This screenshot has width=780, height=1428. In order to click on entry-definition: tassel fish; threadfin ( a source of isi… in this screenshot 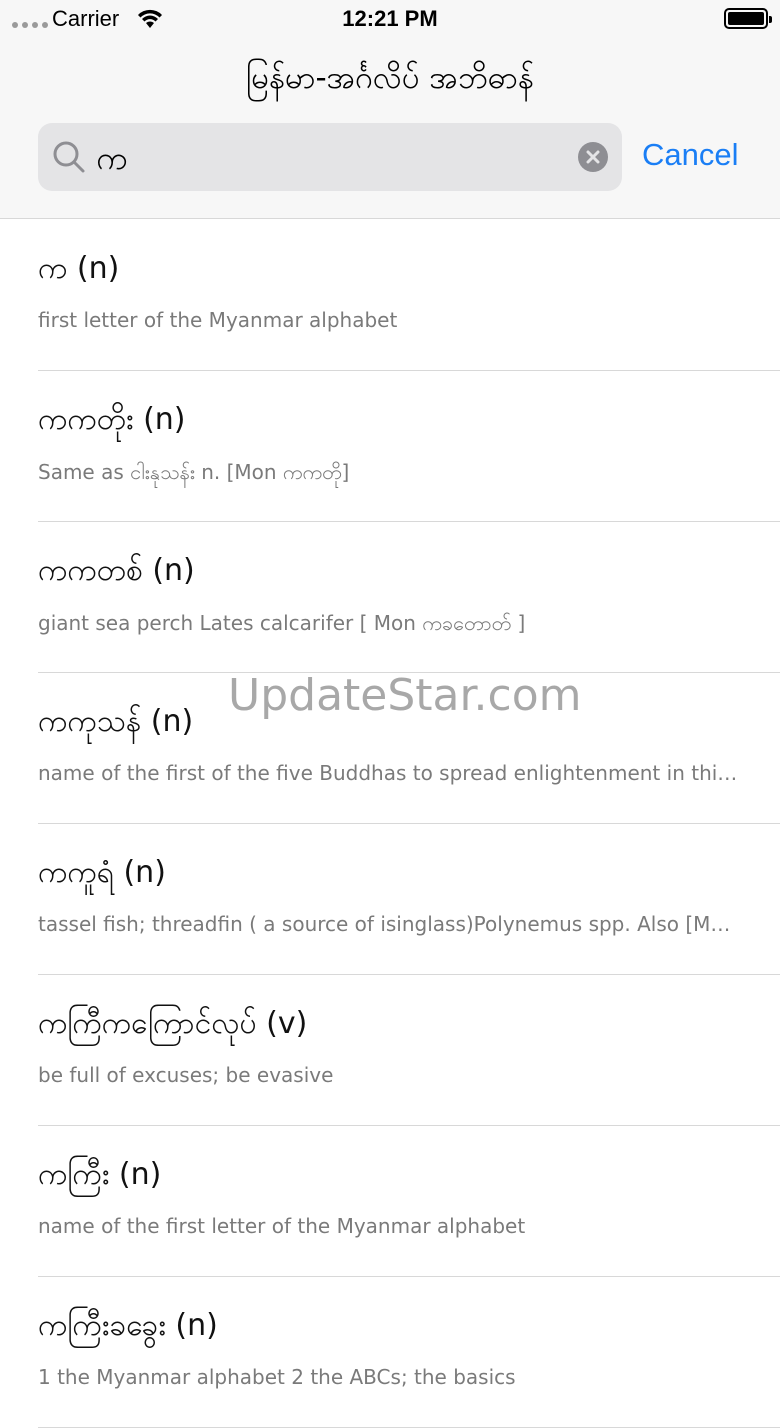, I will do `click(388, 924)`.